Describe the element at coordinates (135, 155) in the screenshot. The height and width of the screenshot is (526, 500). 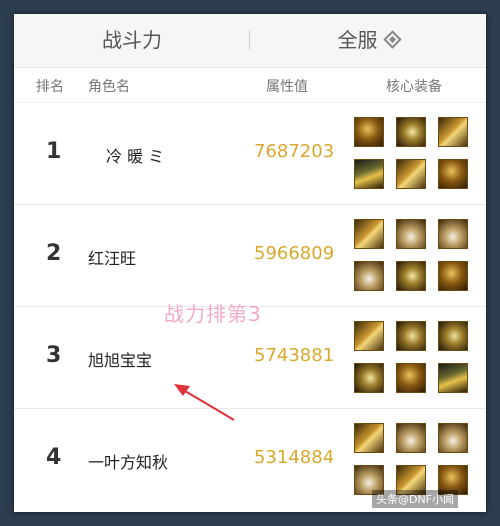
I see `character-name: 冷 暖 ミ` at that location.